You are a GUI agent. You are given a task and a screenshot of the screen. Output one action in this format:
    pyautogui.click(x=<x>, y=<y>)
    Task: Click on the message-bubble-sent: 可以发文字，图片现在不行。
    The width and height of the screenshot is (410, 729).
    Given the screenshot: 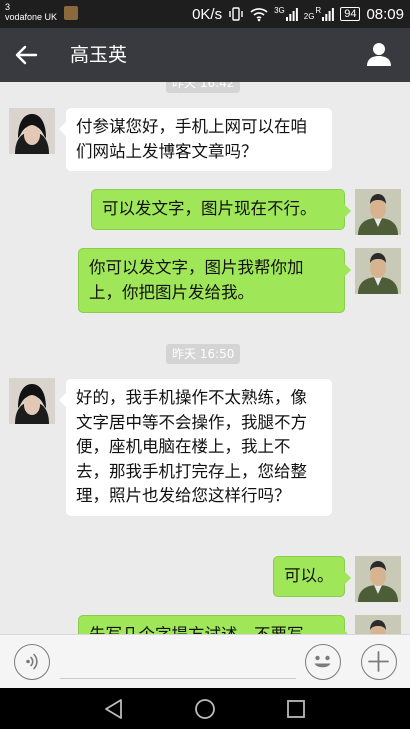 What is the action you would take?
    pyautogui.click(x=221, y=209)
    